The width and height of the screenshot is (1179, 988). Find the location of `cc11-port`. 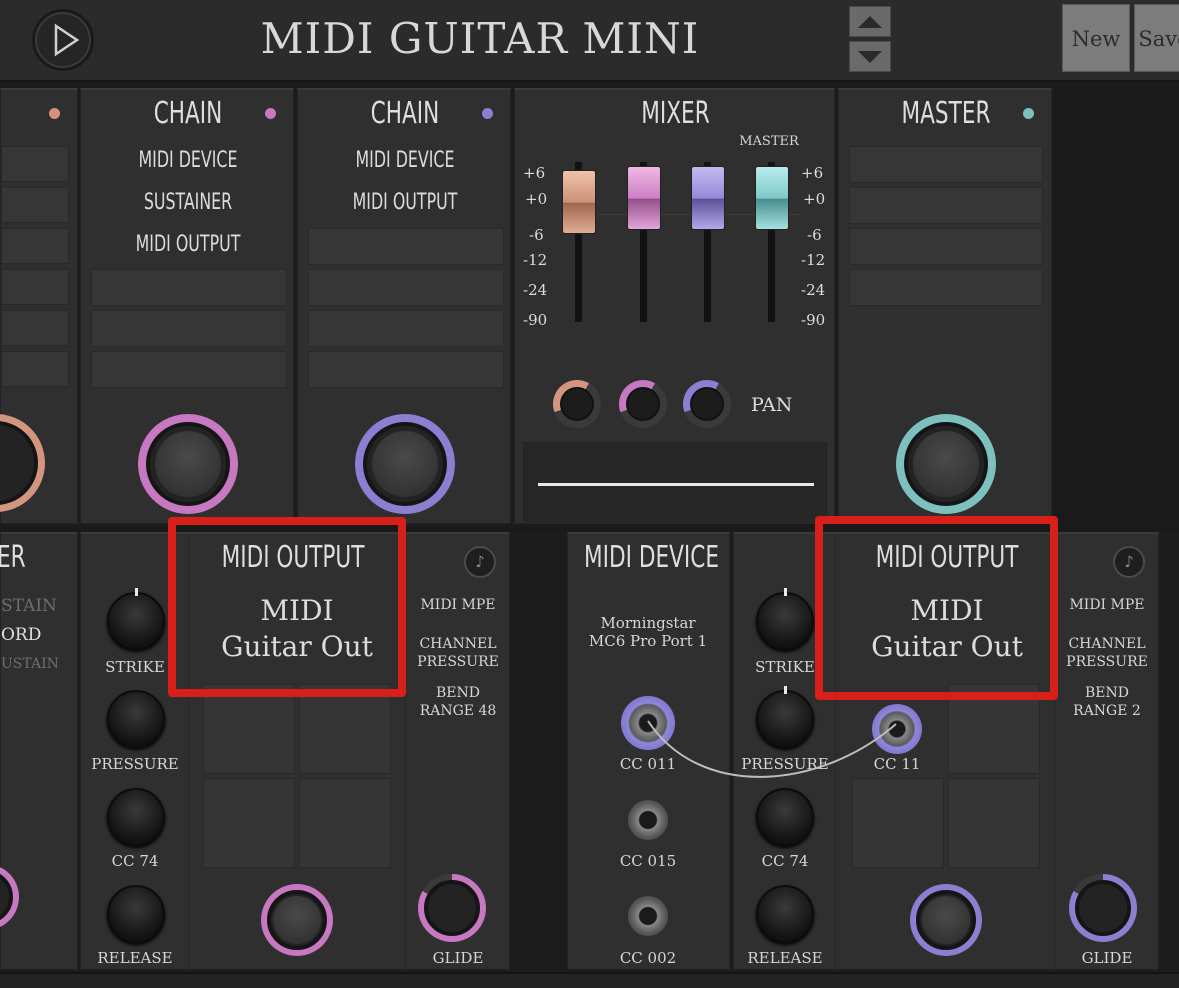

cc11-port is located at coordinates (897, 729).